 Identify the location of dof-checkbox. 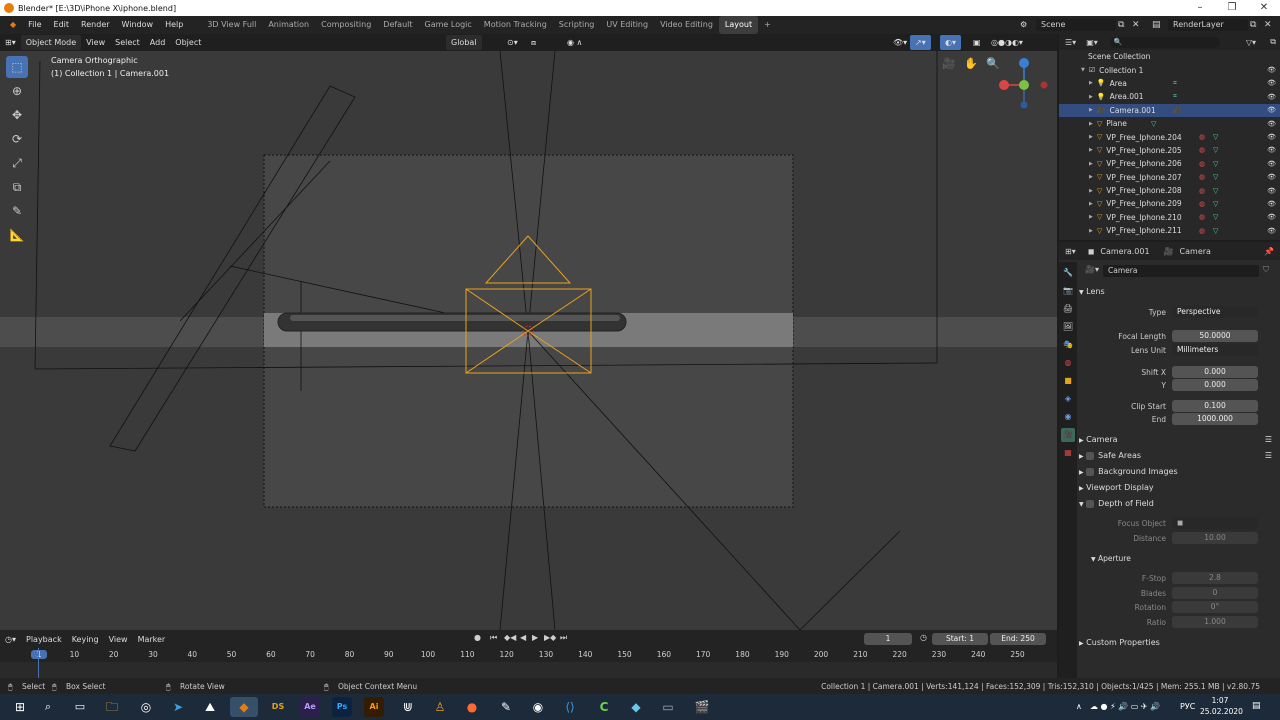
(1090, 503).